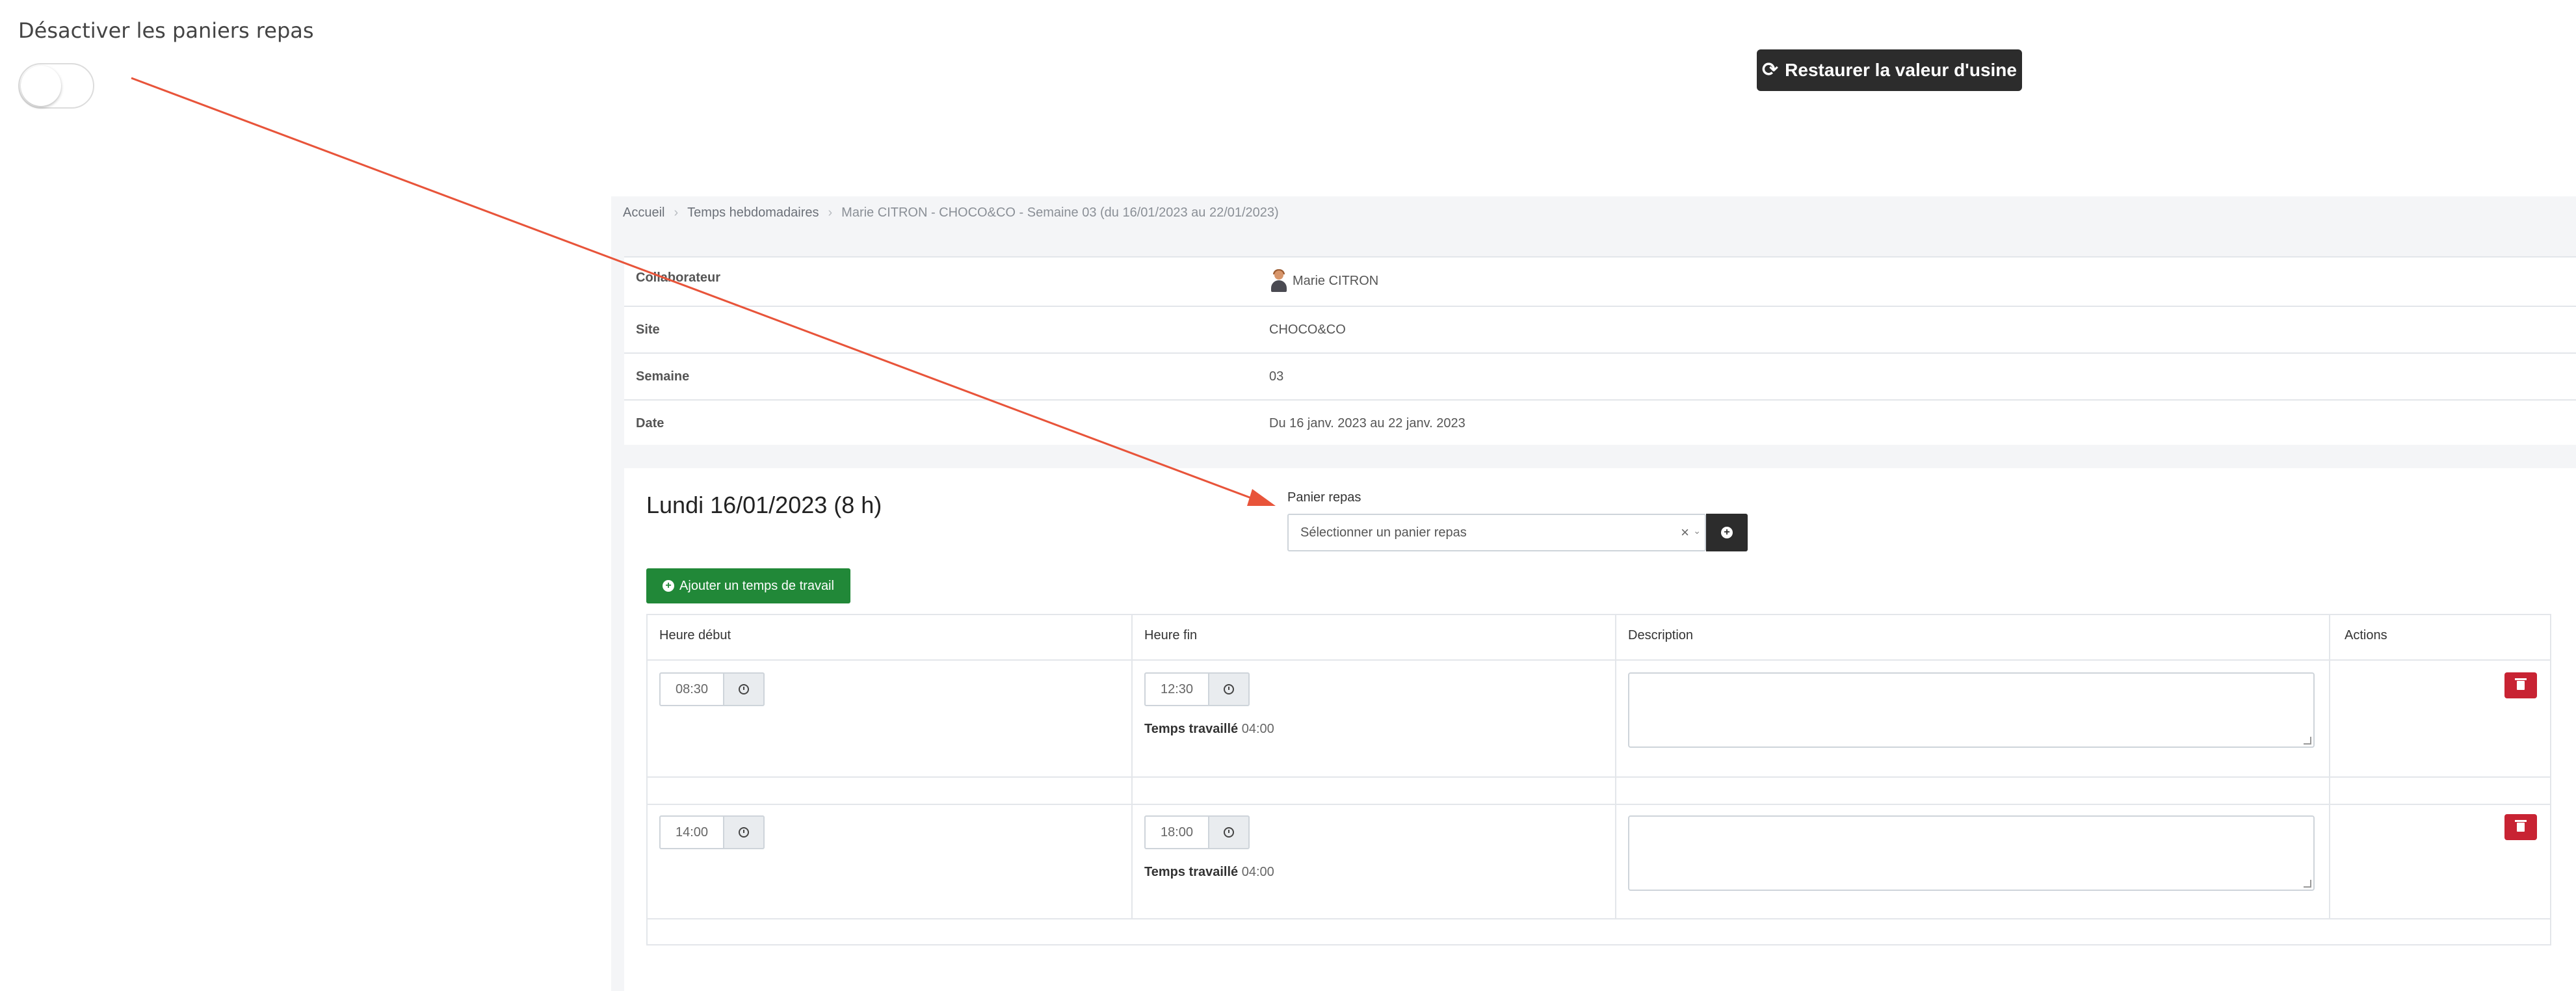 The width and height of the screenshot is (2576, 991). What do you see at coordinates (1176, 832) in the screenshot?
I see `end-time-input: 18:00` at bounding box center [1176, 832].